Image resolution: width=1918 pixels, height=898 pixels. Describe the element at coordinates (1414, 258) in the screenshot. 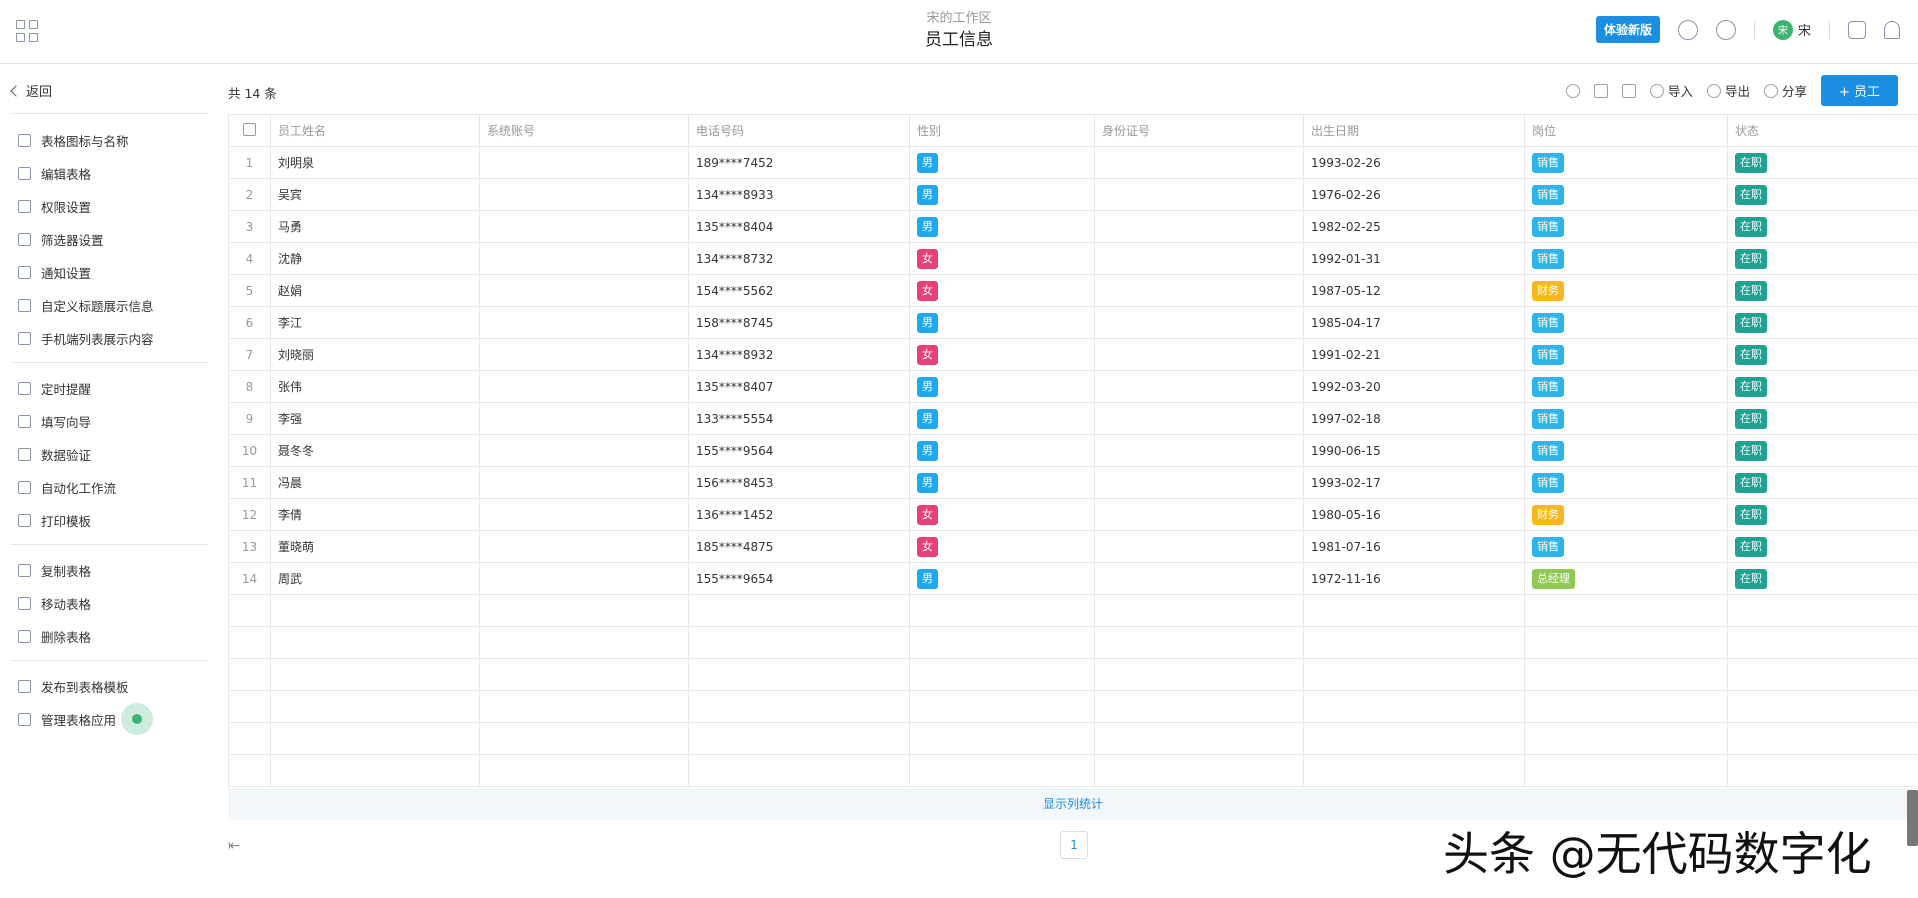

I see `birth-date-cell: 1992-01-31` at that location.